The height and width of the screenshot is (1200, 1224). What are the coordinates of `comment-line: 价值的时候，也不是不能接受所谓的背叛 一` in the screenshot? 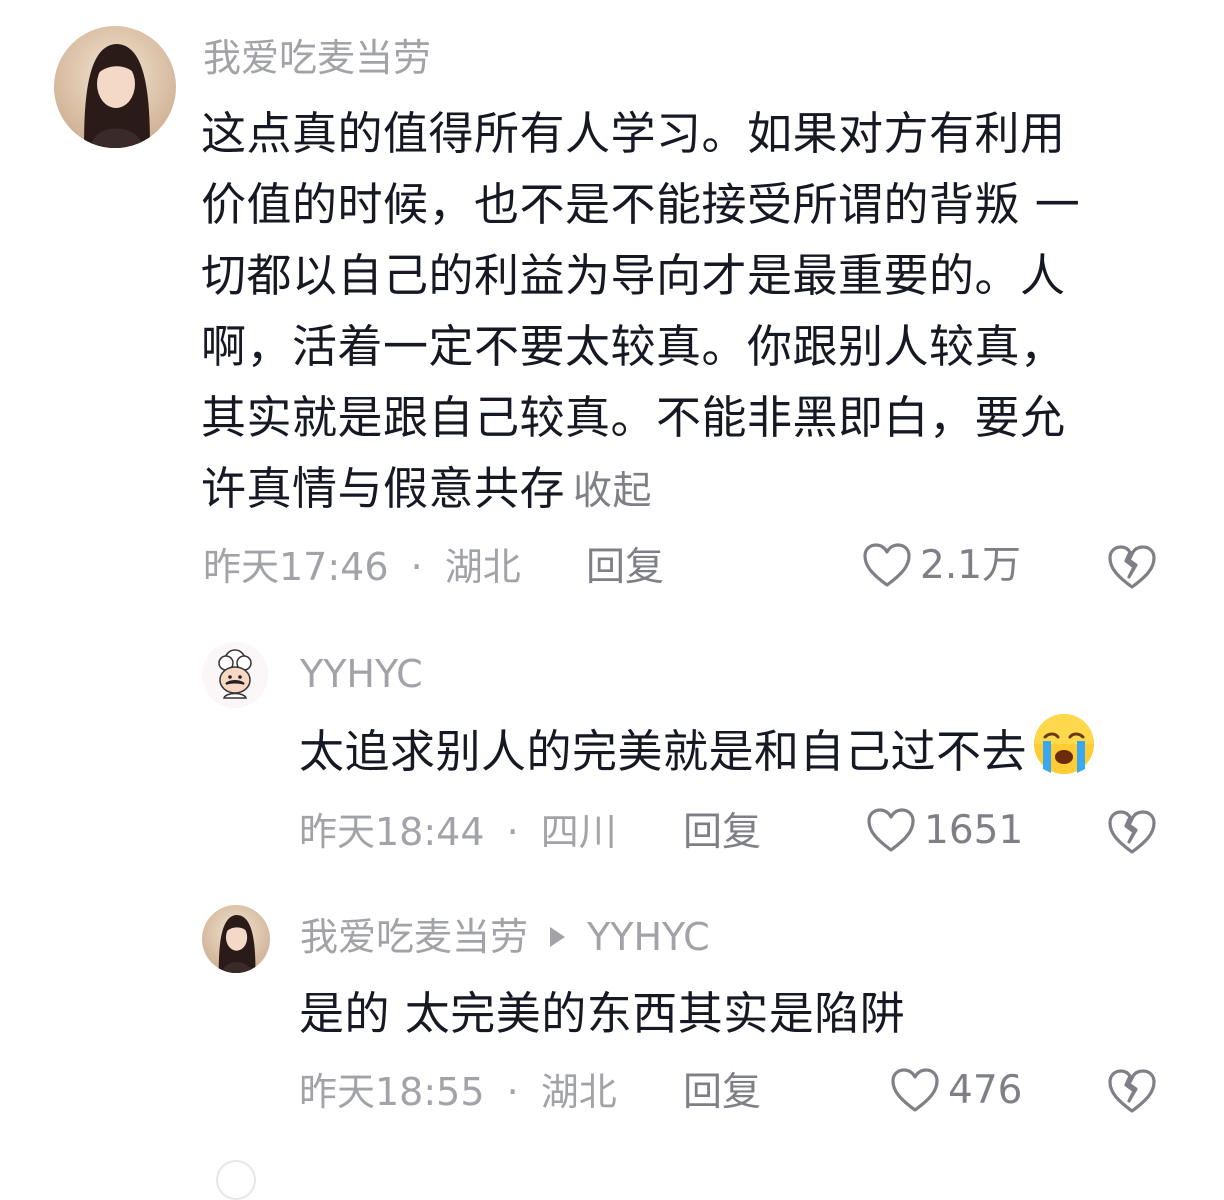 It's located at (641, 204).